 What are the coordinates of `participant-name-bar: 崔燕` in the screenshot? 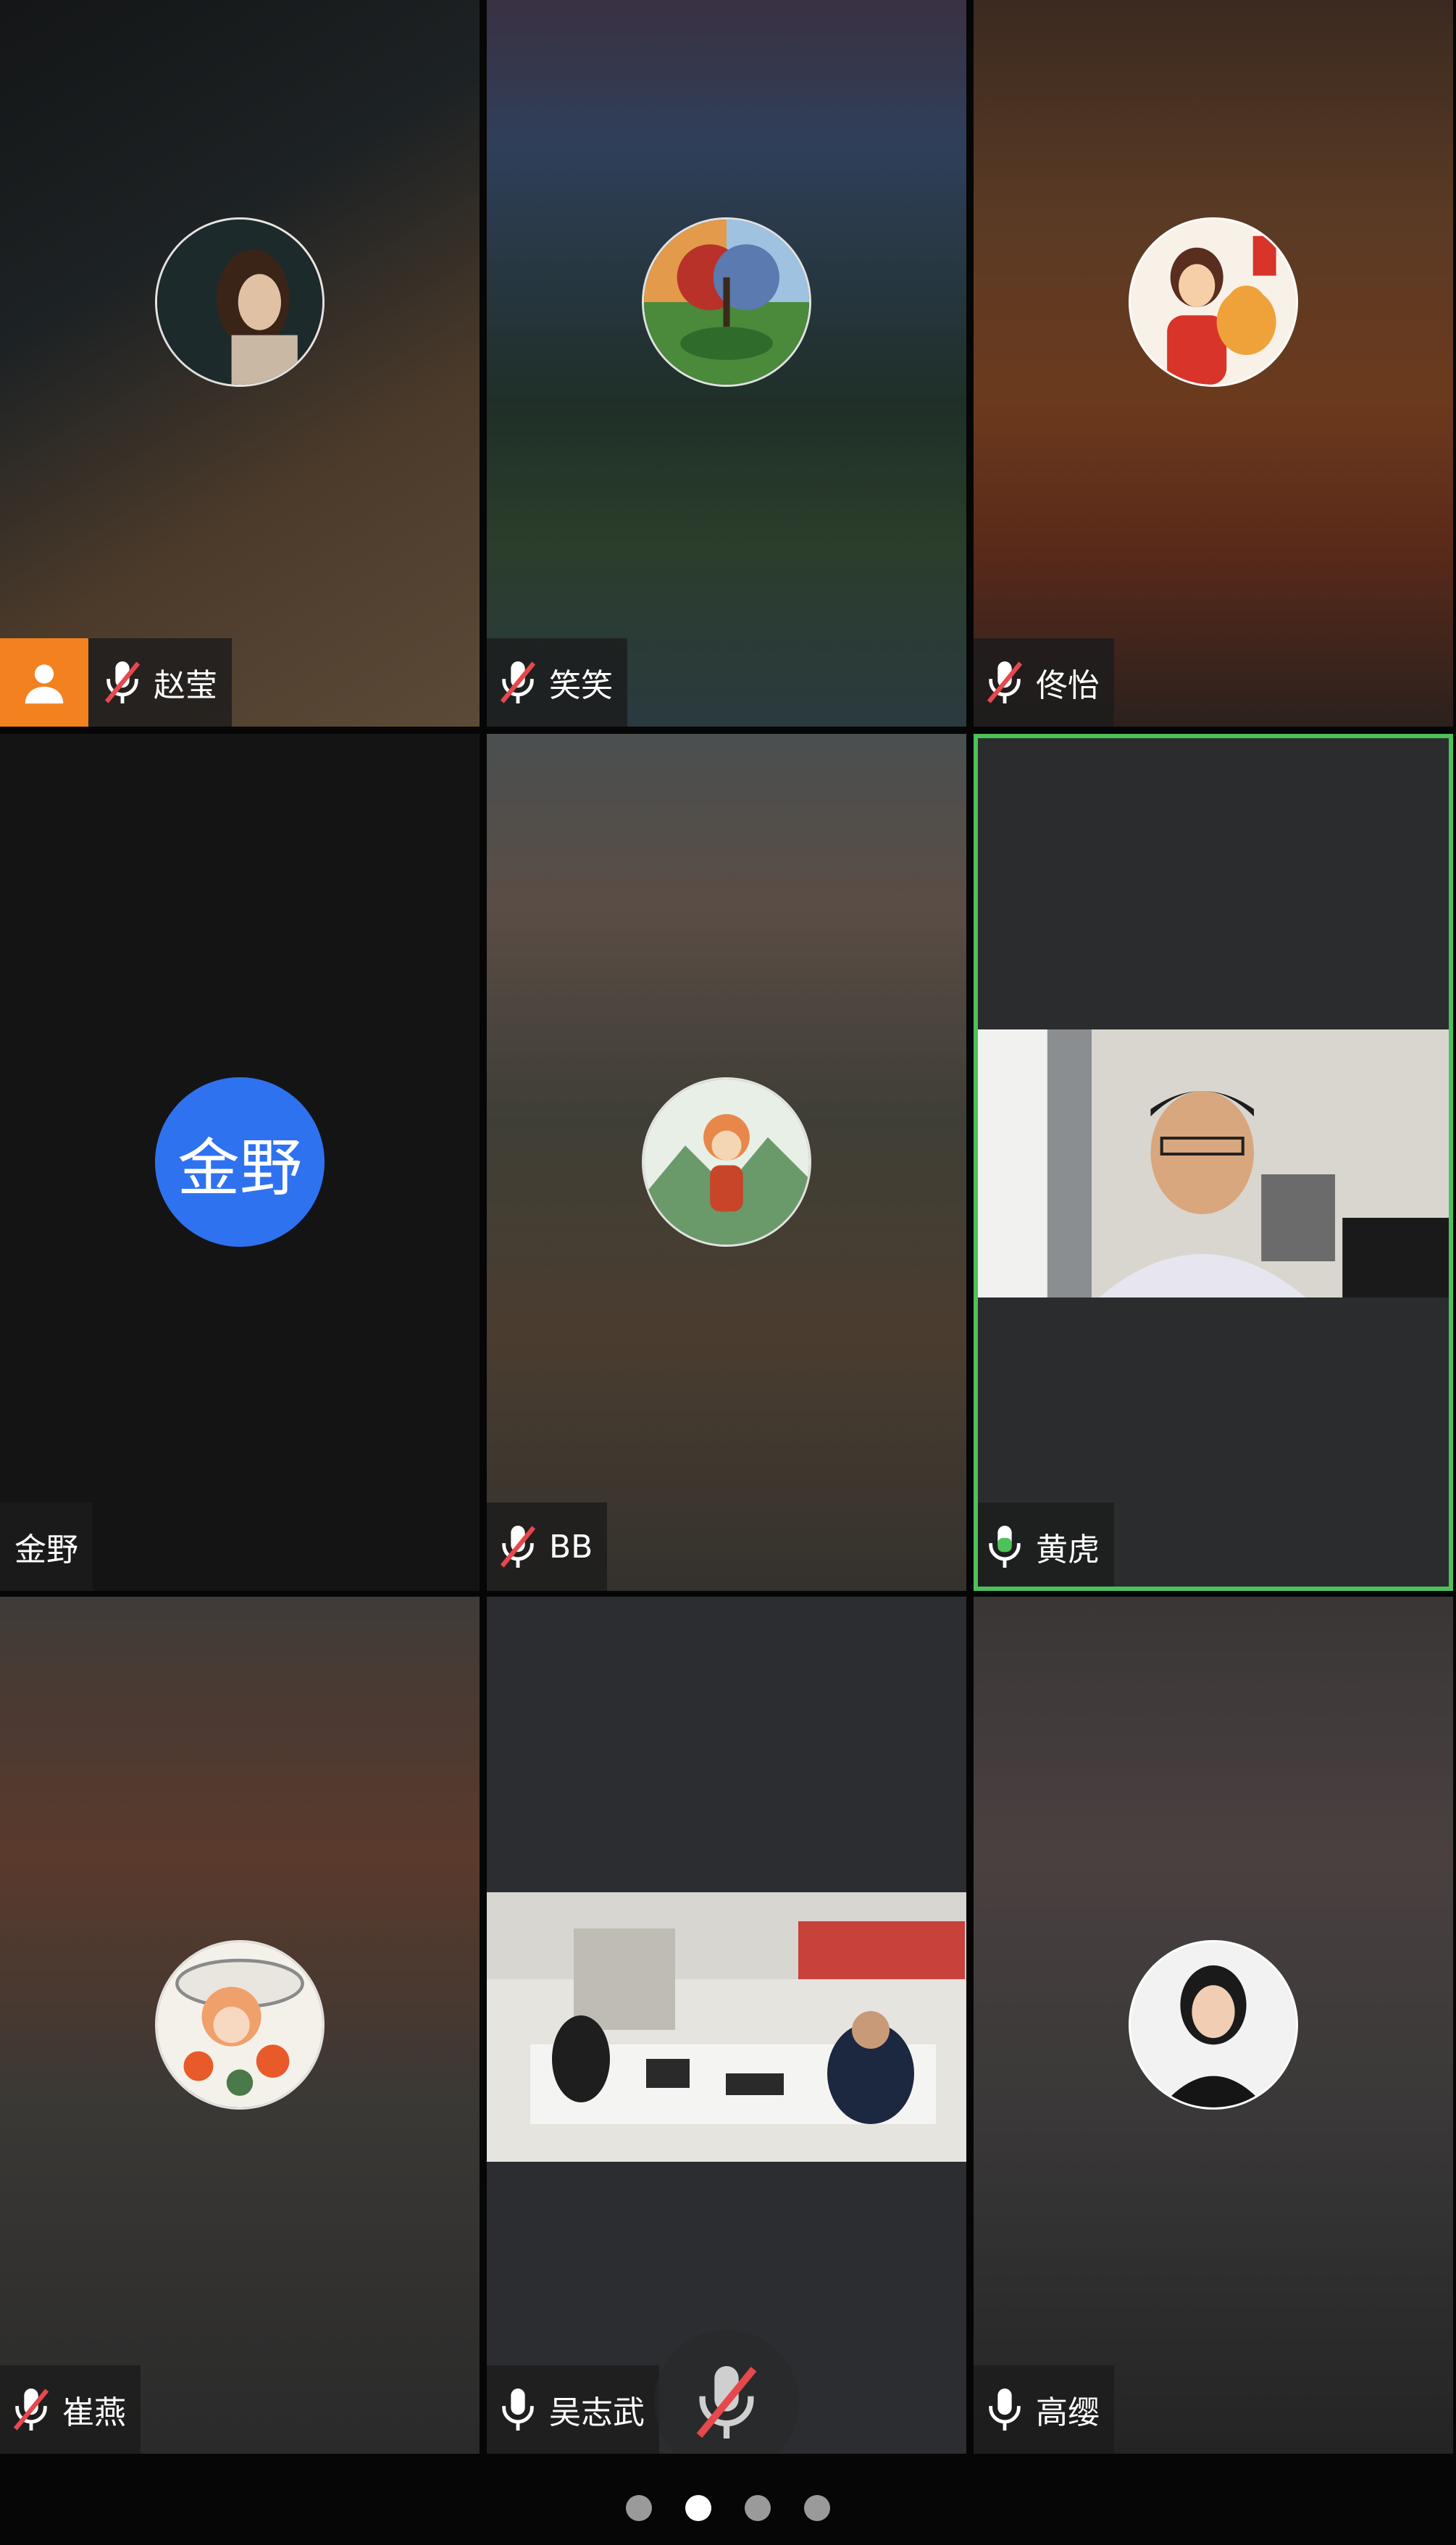 It's located at (70, 2409).